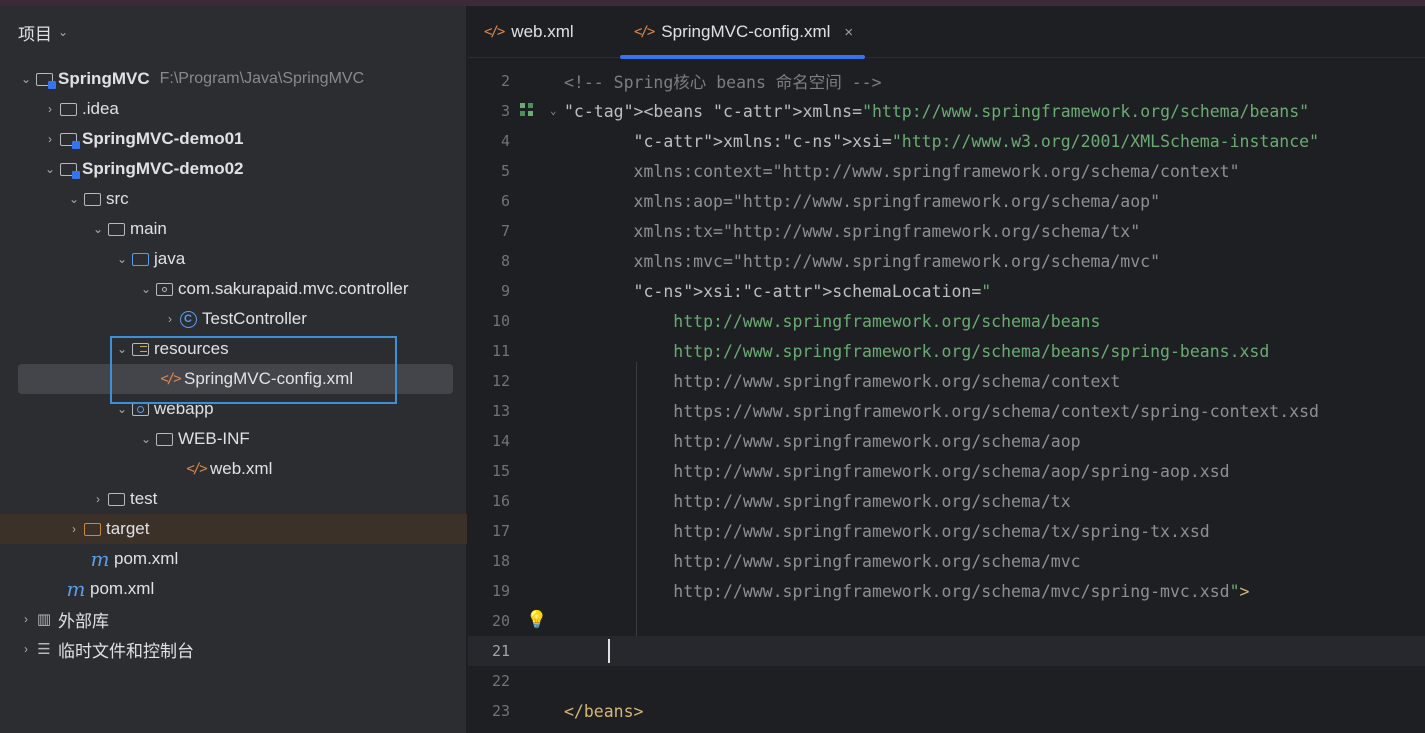 The height and width of the screenshot is (733, 1425). Describe the element at coordinates (946, 81) in the screenshot. I see `code-line: 2 <!-- Spring核心 beans 命名空间 -->` at that location.